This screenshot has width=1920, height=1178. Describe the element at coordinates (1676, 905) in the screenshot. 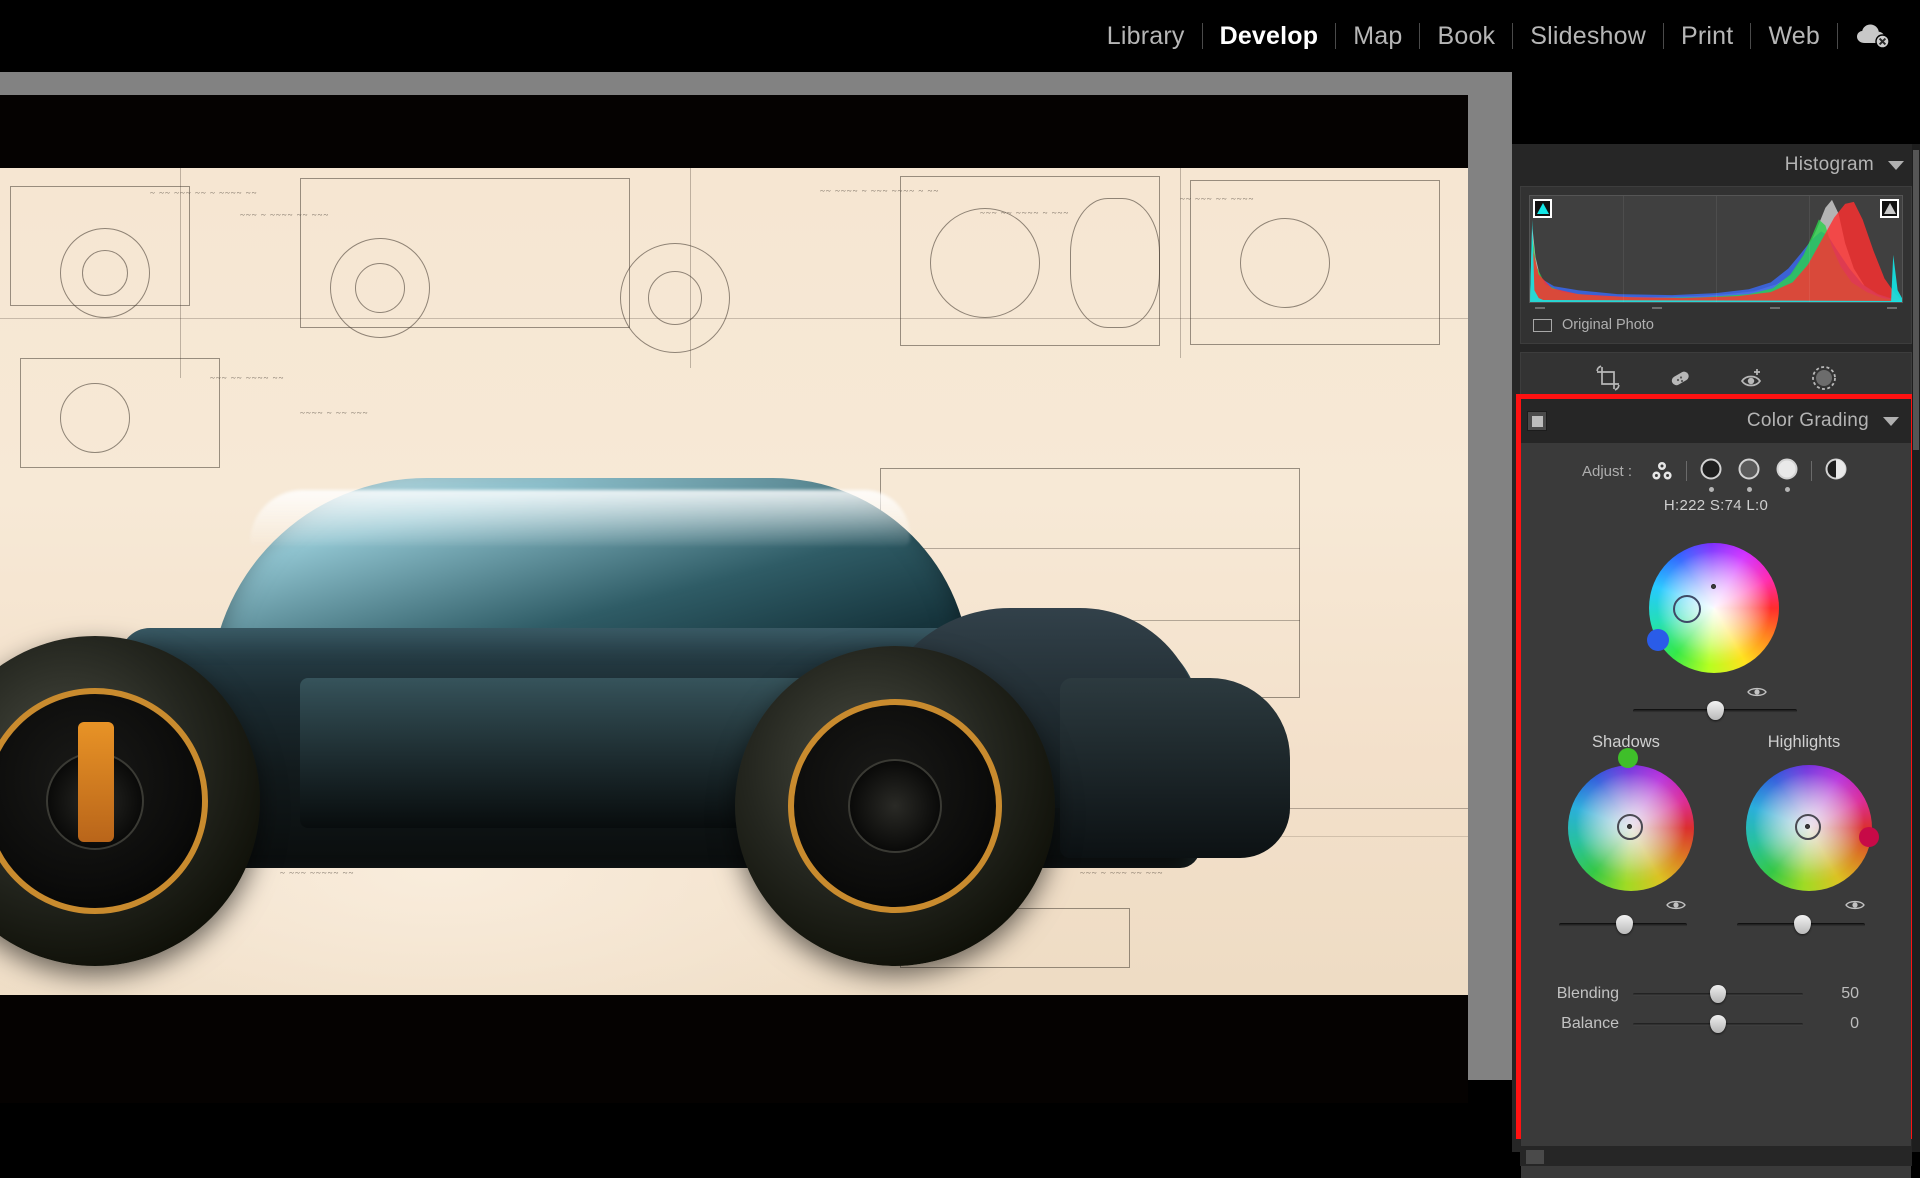

I see `shadows-visibility-eye-icon` at that location.